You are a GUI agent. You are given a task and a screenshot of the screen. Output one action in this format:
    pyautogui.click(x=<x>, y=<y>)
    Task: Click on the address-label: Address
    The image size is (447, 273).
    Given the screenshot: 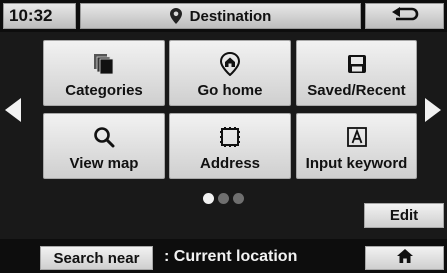 What is the action you would take?
    pyautogui.click(x=230, y=163)
    